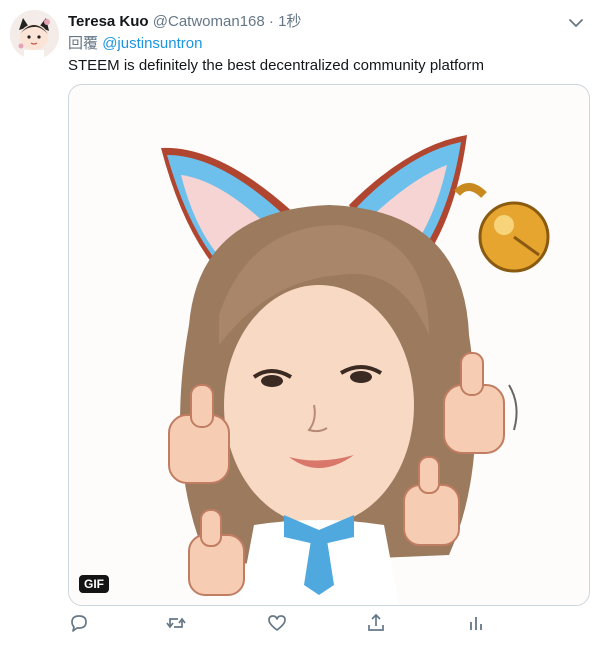  What do you see at coordinates (79, 623) in the screenshot?
I see `reply-icon` at bounding box center [79, 623].